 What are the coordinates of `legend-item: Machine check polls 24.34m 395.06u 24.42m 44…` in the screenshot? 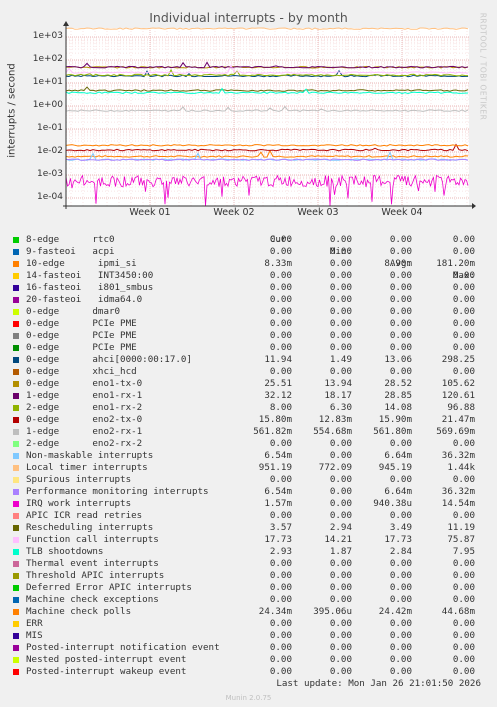 It's located at (253, 612).